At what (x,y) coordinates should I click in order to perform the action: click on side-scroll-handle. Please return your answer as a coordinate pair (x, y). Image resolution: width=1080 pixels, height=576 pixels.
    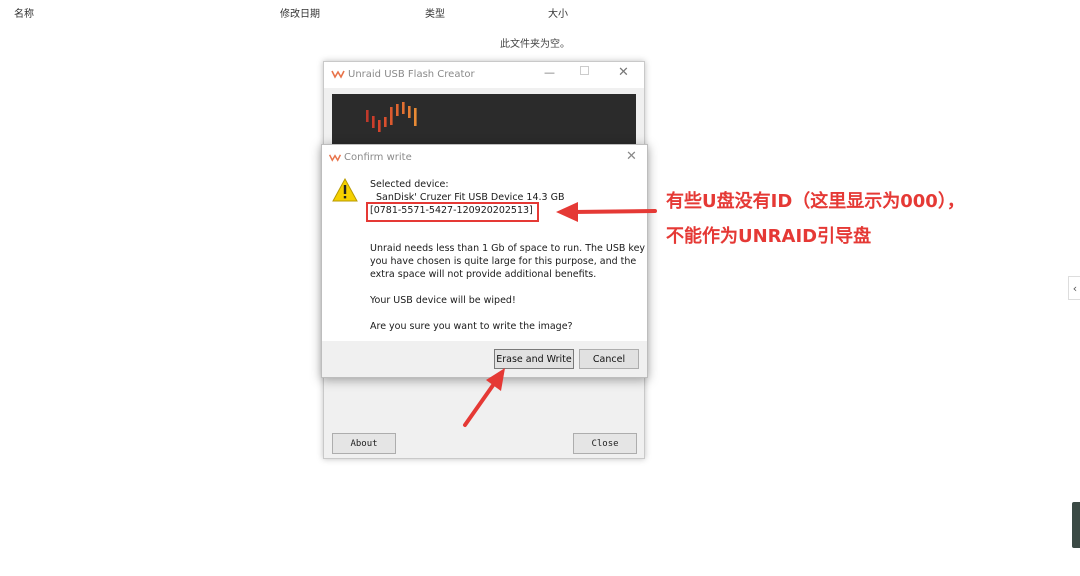
    Looking at the image, I should click on (1076, 525).